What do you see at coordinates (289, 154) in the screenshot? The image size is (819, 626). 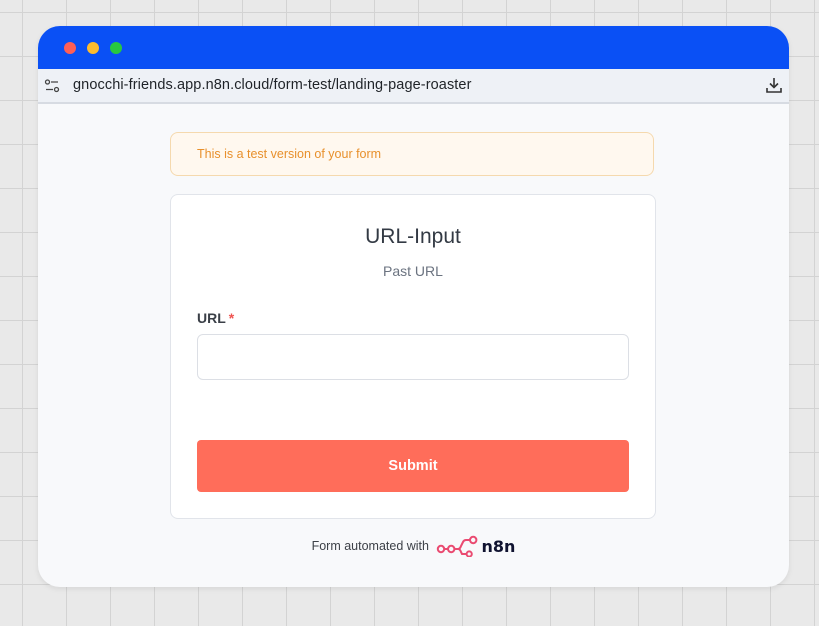 I see `notice-text: This is a test version of your form` at bounding box center [289, 154].